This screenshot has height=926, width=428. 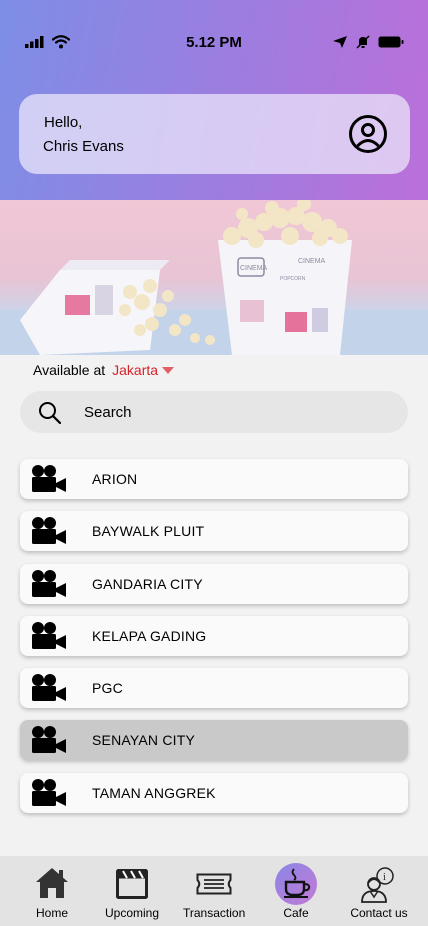 What do you see at coordinates (377, 885) in the screenshot?
I see `support-agent-icon: i` at bounding box center [377, 885].